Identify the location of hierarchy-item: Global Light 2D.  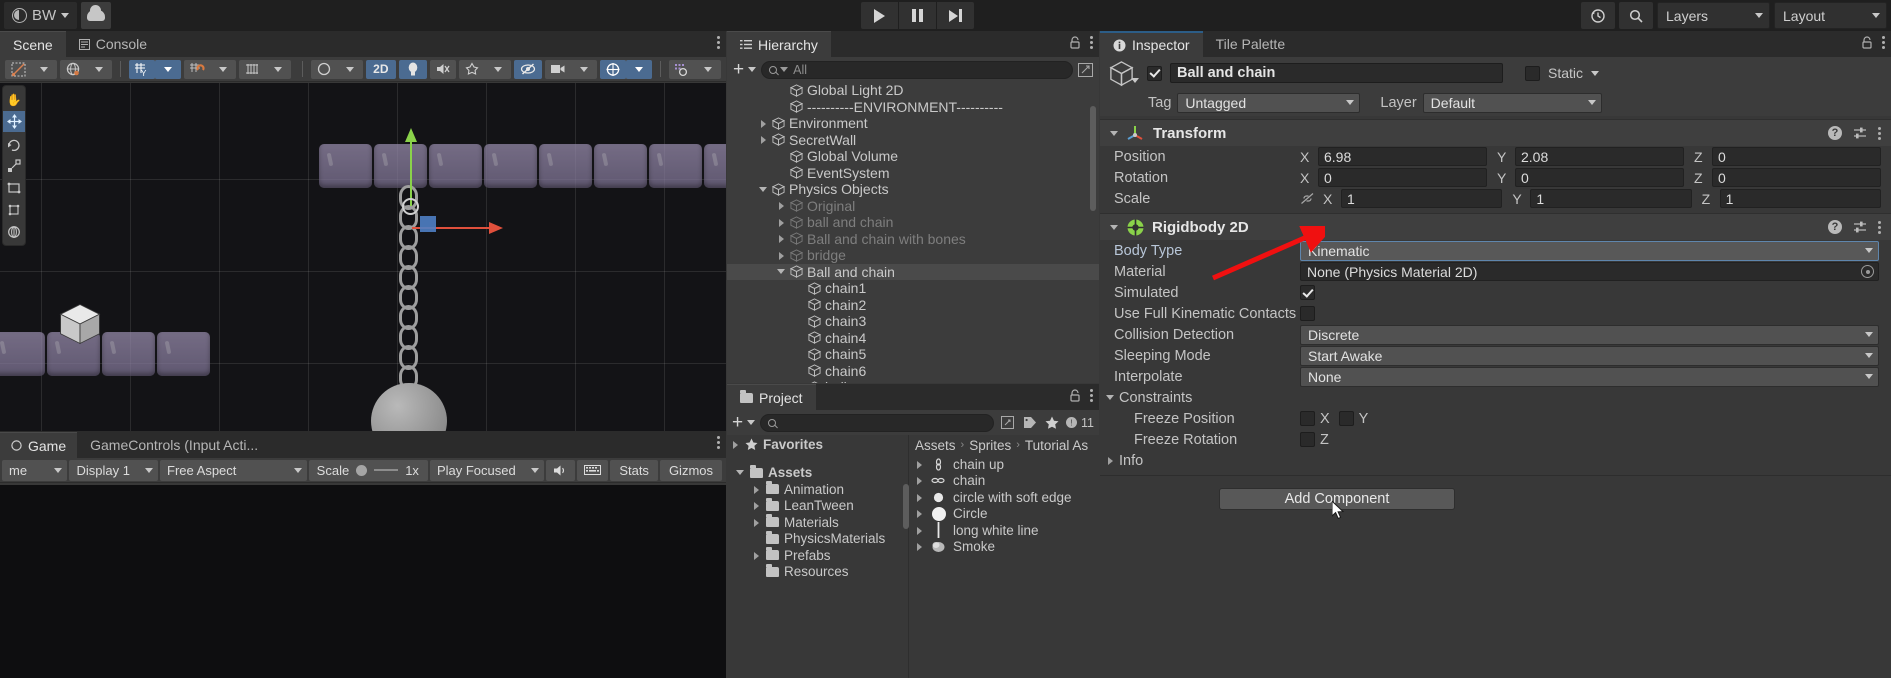
(913, 90).